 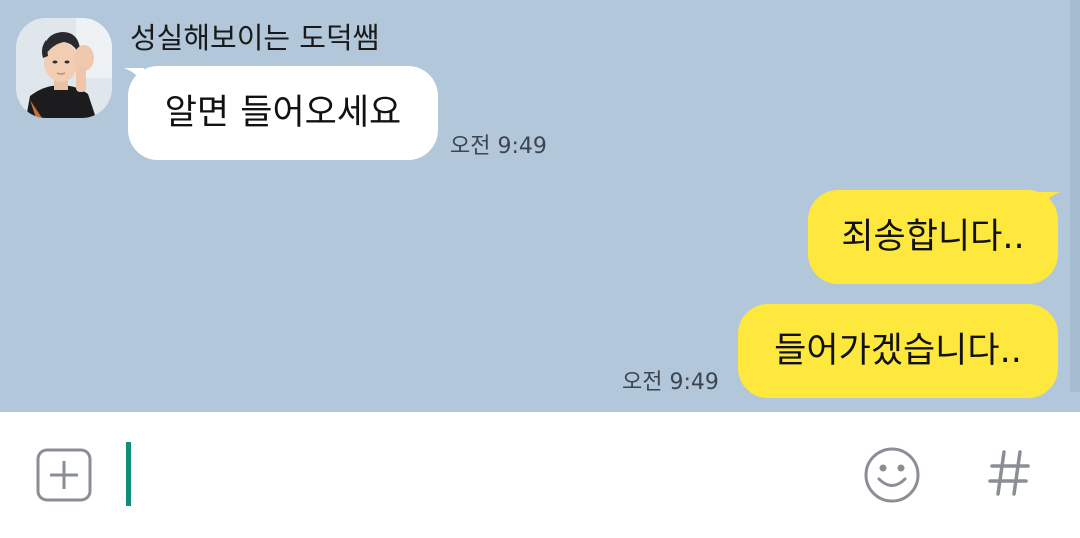 I want to click on incoming-message-bubble: 알면 들어오세요, so click(x=283, y=113).